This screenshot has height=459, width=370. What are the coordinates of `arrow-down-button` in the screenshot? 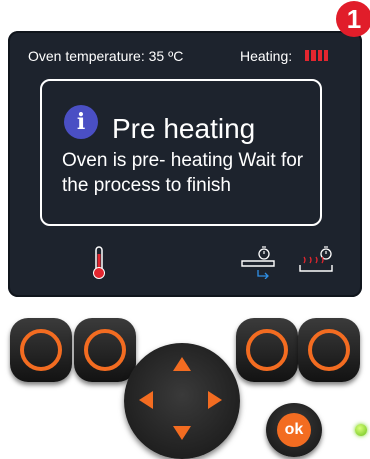 It's located at (182, 433).